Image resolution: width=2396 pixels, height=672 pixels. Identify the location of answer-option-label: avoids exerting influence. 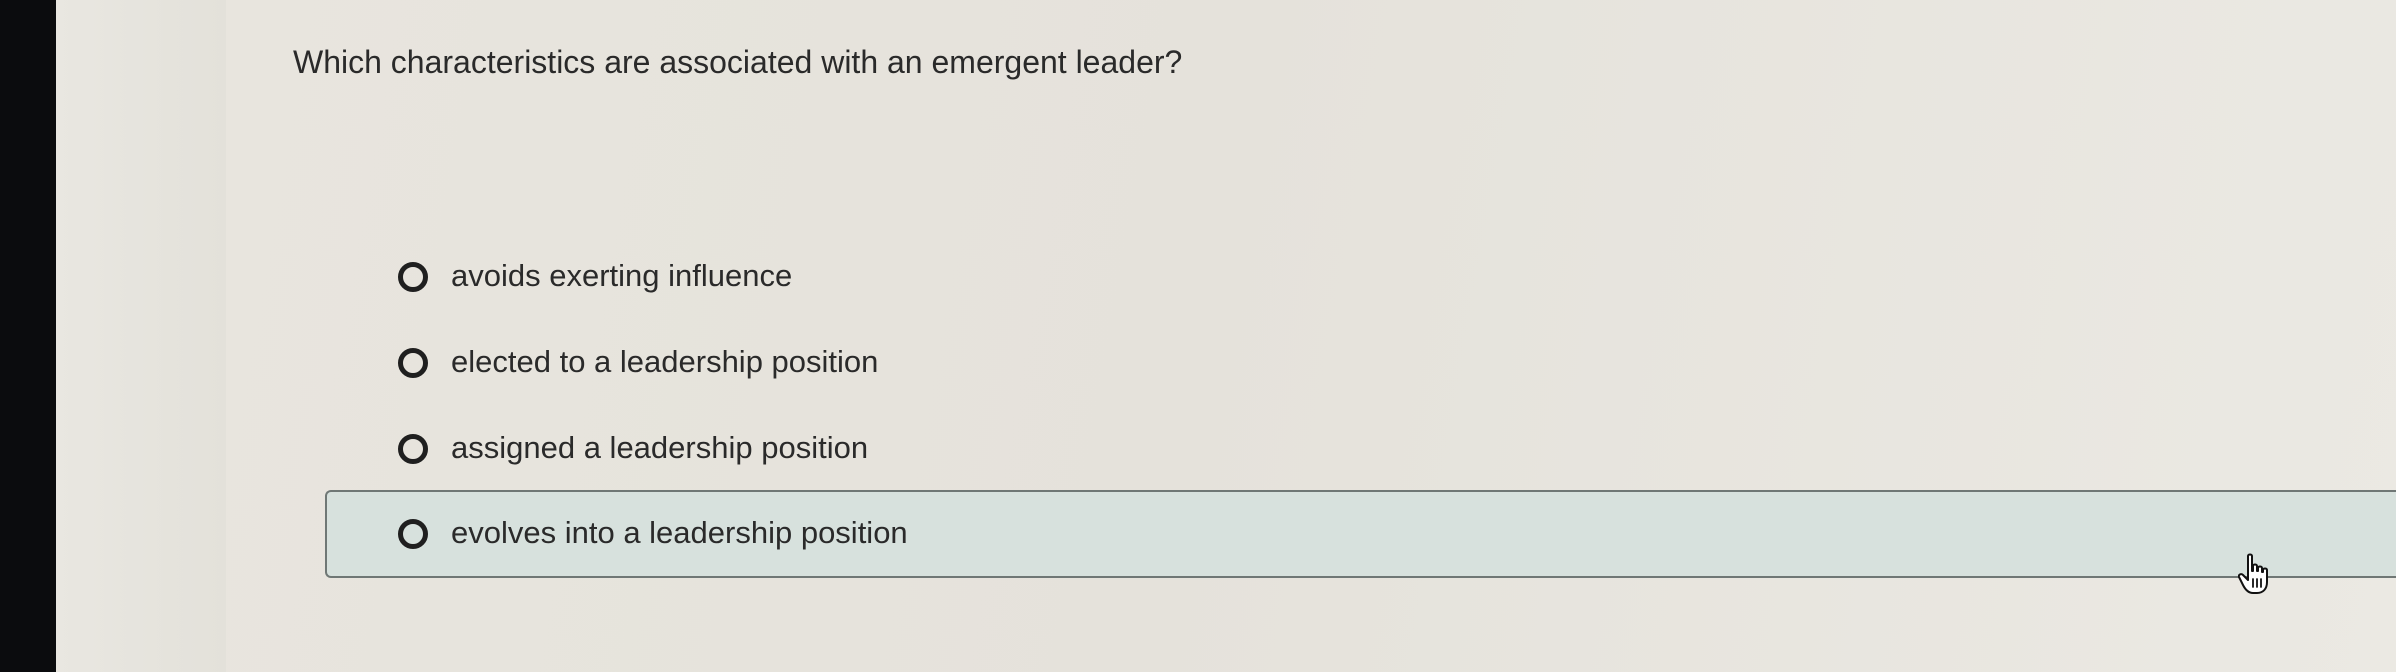
(622, 275).